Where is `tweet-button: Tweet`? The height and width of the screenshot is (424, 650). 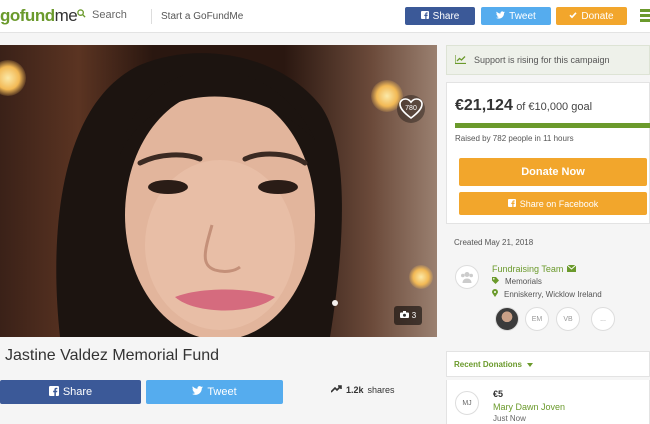
tweet-button: Tweet is located at coordinates (214, 392).